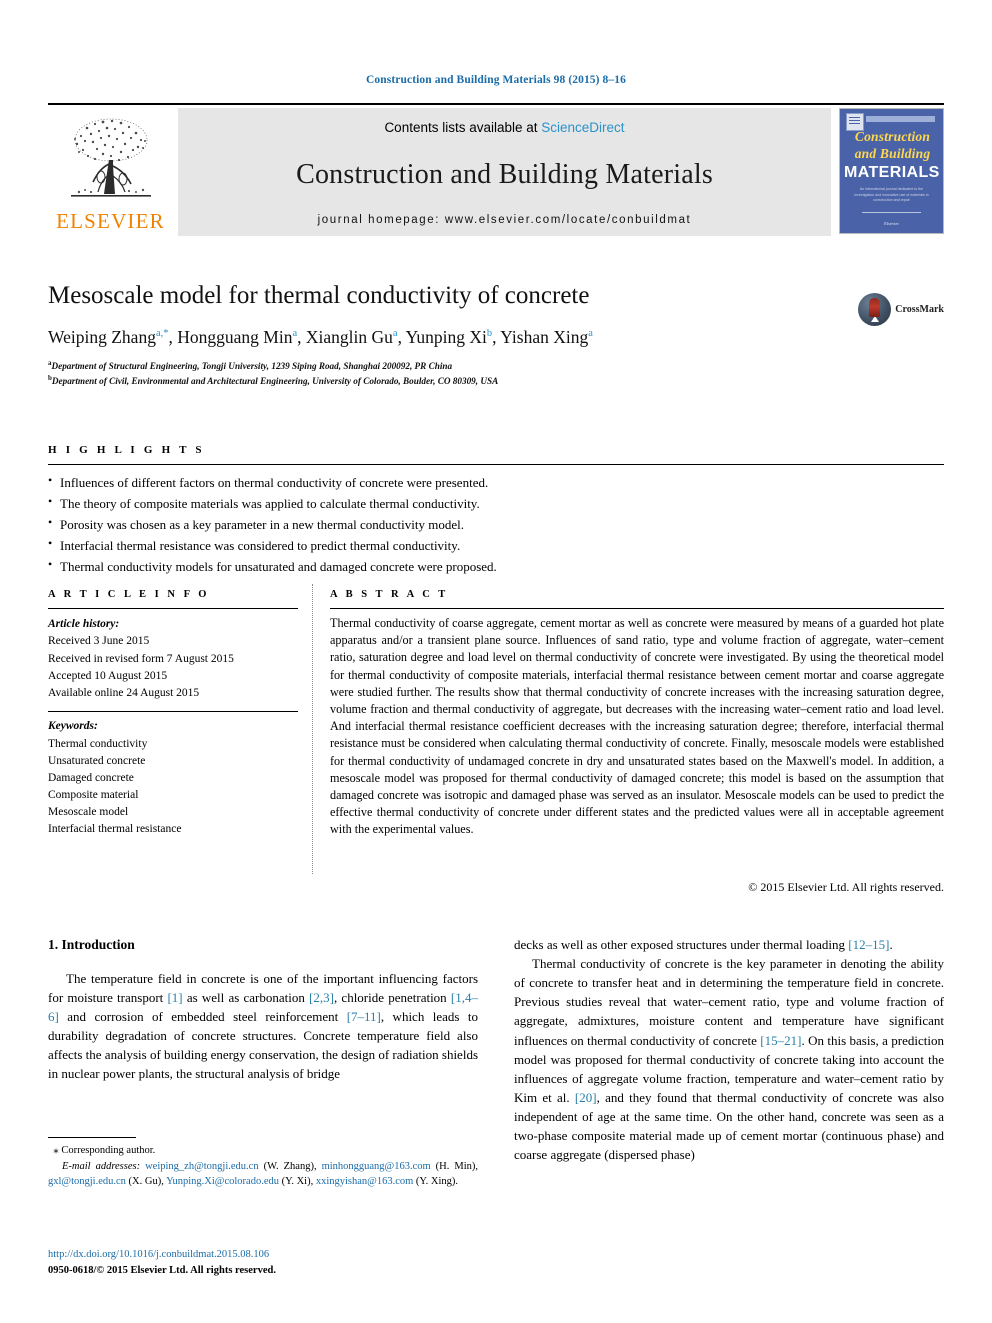  What do you see at coordinates (73, 726) in the screenshot?
I see `keywords-label: Keywords:` at bounding box center [73, 726].